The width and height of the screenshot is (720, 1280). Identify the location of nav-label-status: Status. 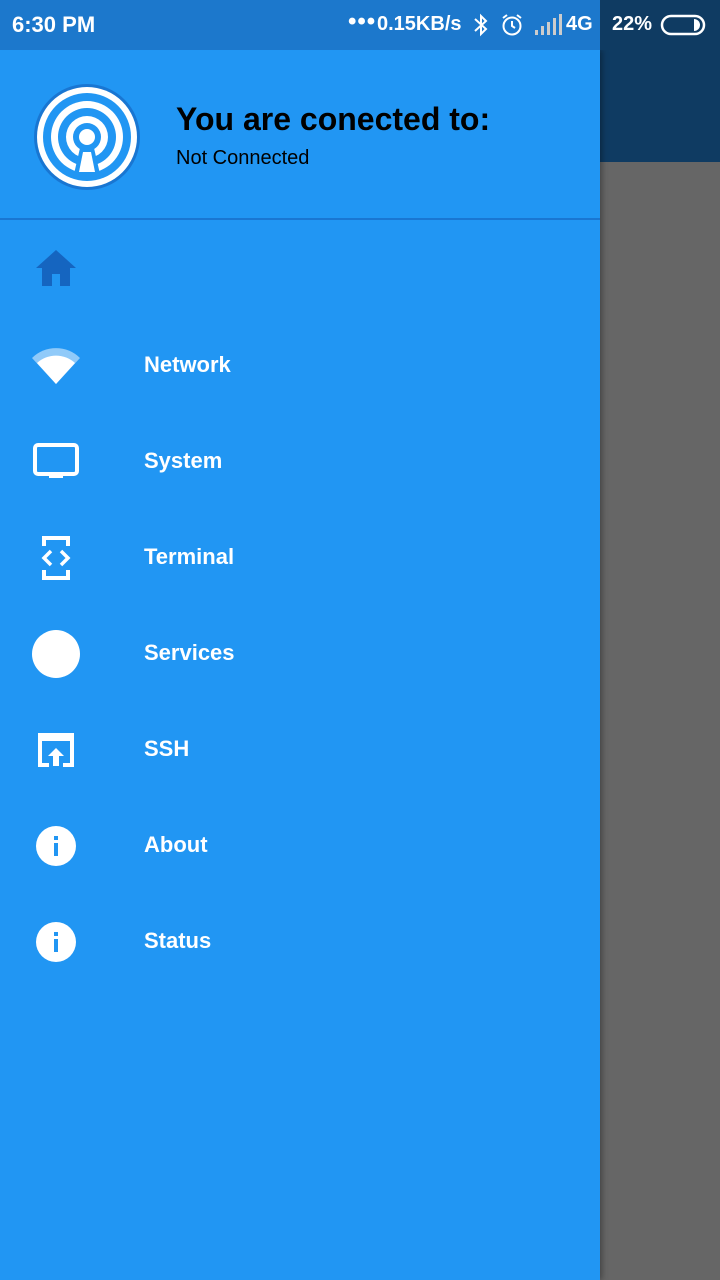
(178, 940).